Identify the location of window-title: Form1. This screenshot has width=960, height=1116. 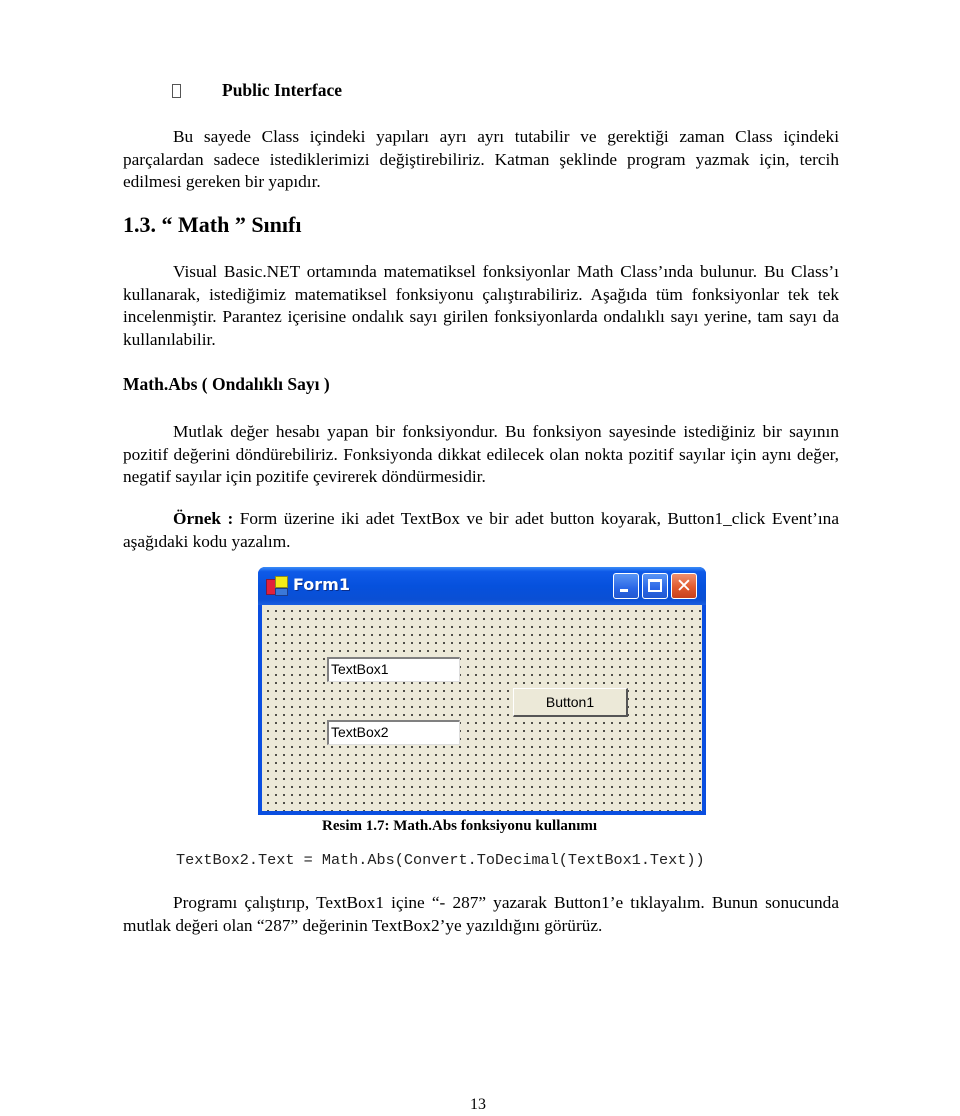
(321, 584).